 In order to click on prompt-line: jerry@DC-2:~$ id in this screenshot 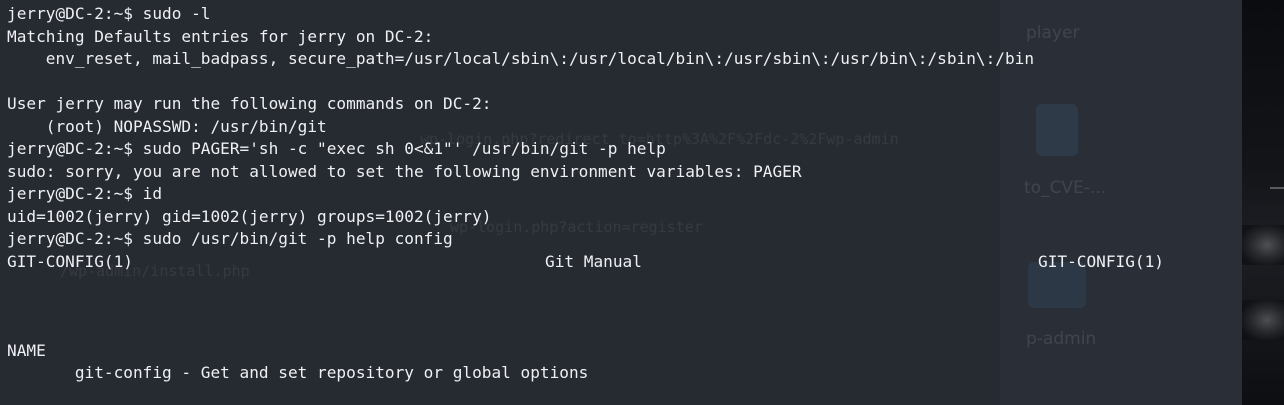, I will do `click(85, 193)`.